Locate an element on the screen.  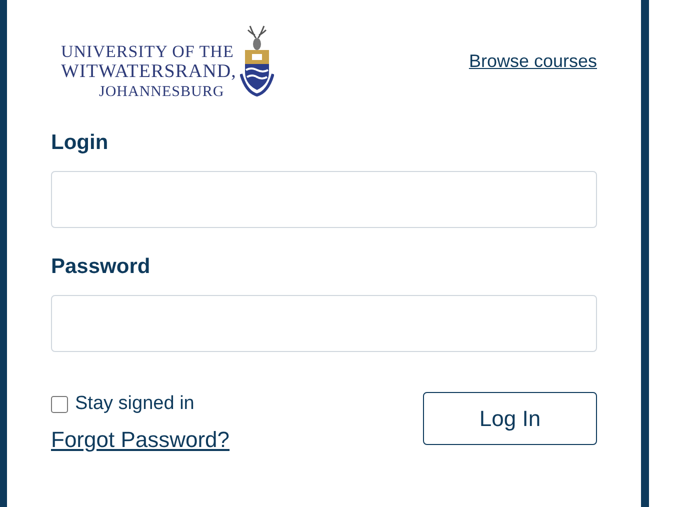
log-in-button: Log In is located at coordinates (510, 418).